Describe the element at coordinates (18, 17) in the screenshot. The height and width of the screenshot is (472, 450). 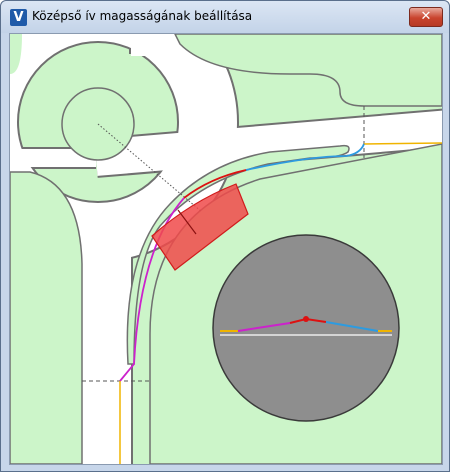
I see `app-logo-icon: V` at that location.